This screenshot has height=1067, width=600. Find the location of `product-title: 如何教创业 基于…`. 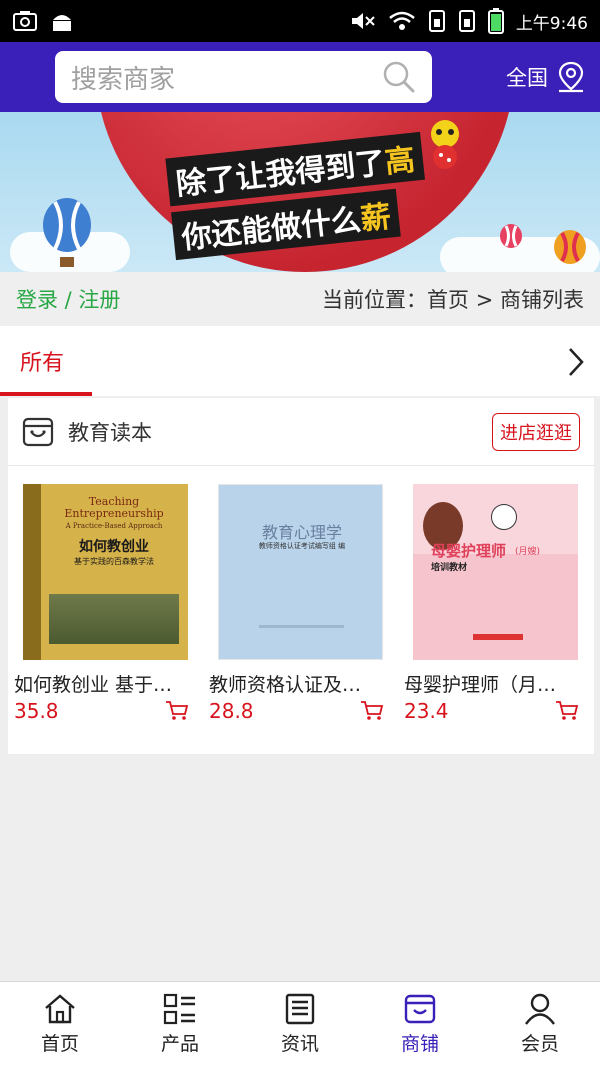

product-title: 如何教创业 基于… is located at coordinates (105, 683).